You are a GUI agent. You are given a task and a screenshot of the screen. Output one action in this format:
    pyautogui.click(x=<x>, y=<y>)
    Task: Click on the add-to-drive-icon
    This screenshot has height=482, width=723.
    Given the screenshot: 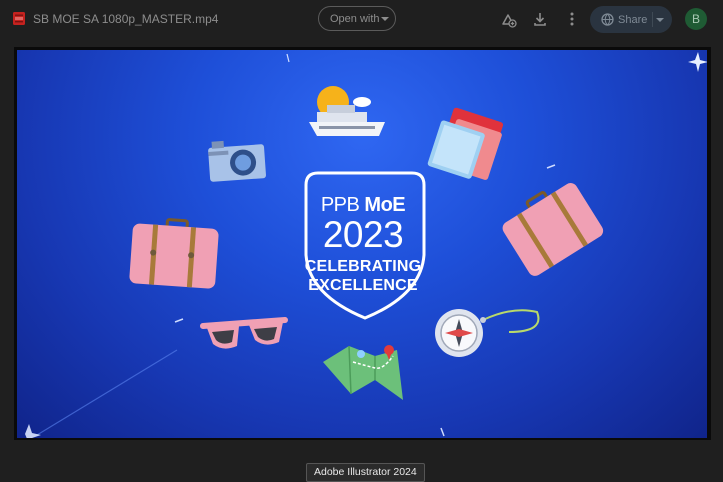 What is the action you would take?
    pyautogui.click(x=508, y=19)
    